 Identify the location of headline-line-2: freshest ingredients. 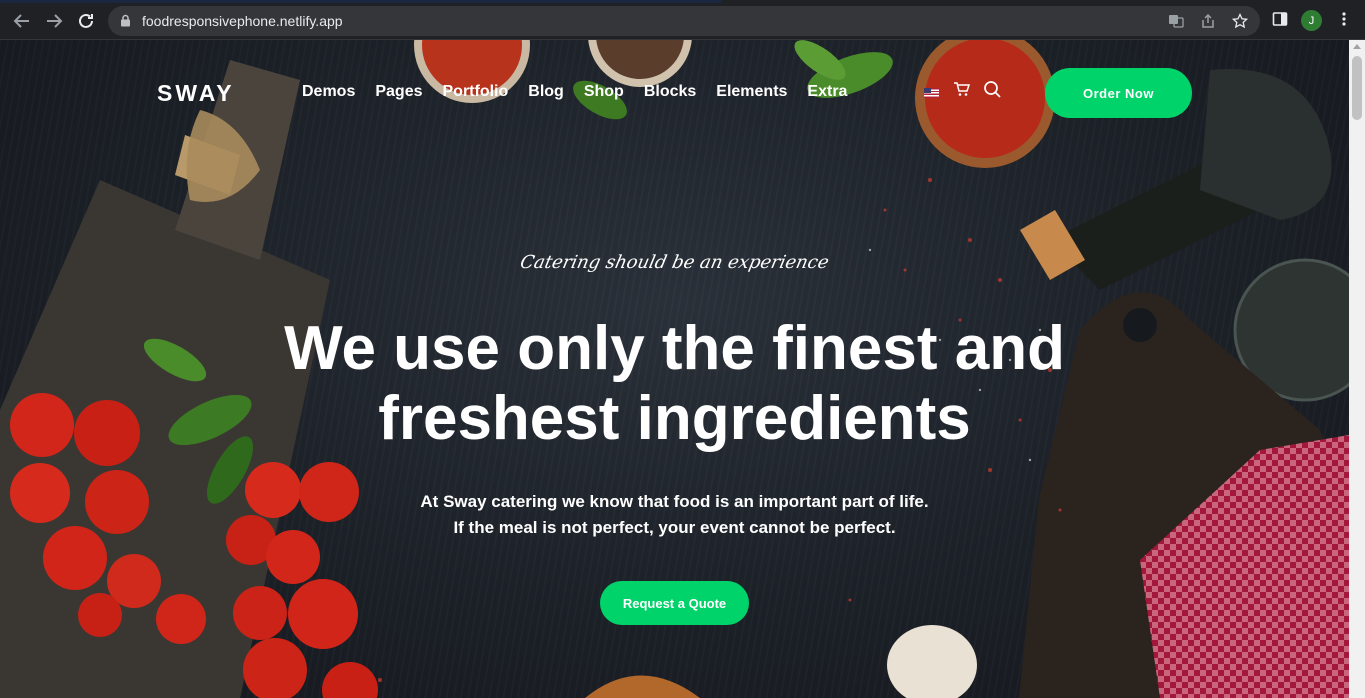
(674, 418).